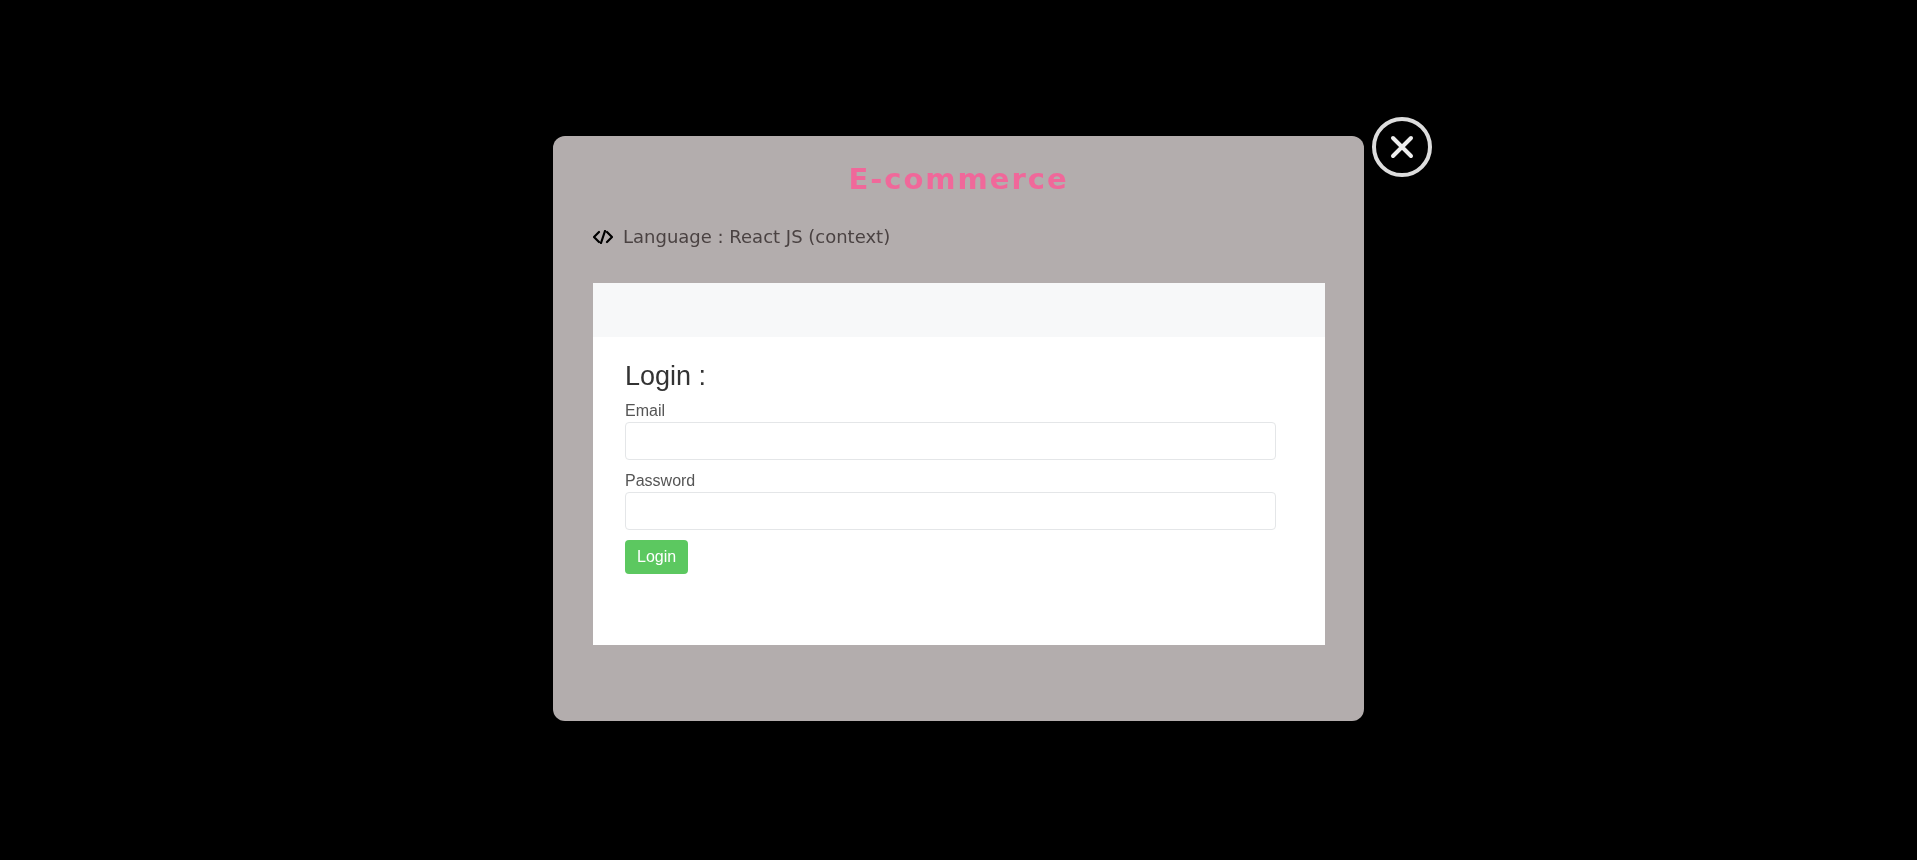  Describe the element at coordinates (603, 236) in the screenshot. I see `code-icon` at that location.